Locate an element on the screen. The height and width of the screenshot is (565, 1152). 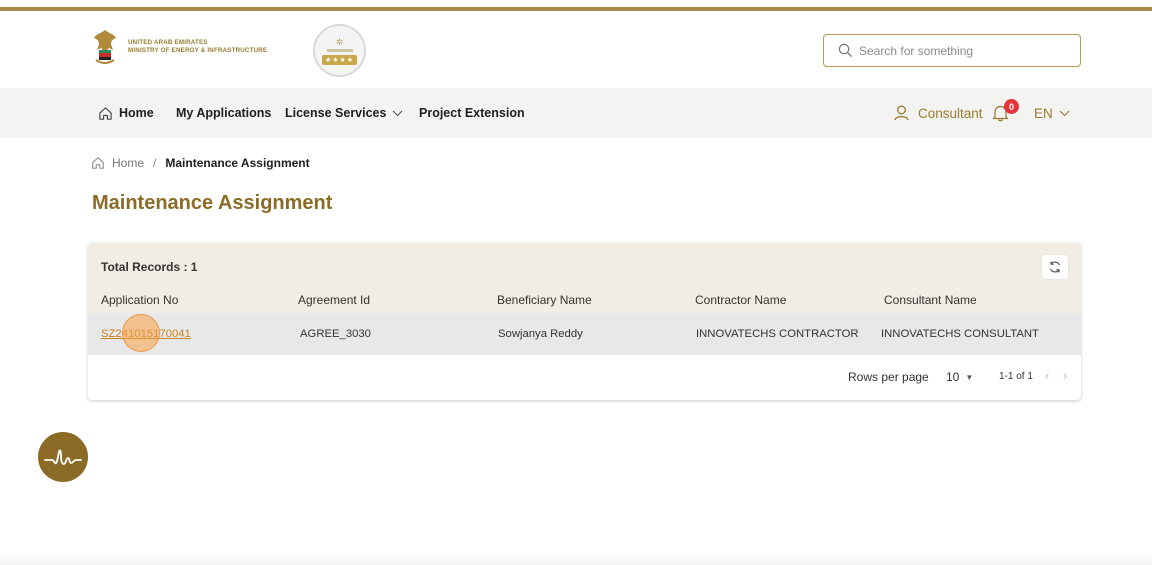
uae-emblem-icon is located at coordinates (105, 47).